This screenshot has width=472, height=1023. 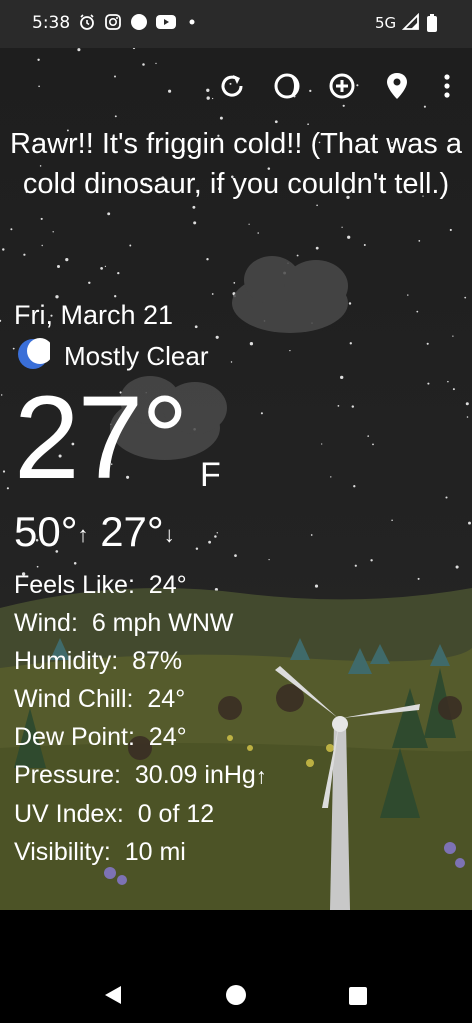 I want to click on battery-icon, so click(x=432, y=26).